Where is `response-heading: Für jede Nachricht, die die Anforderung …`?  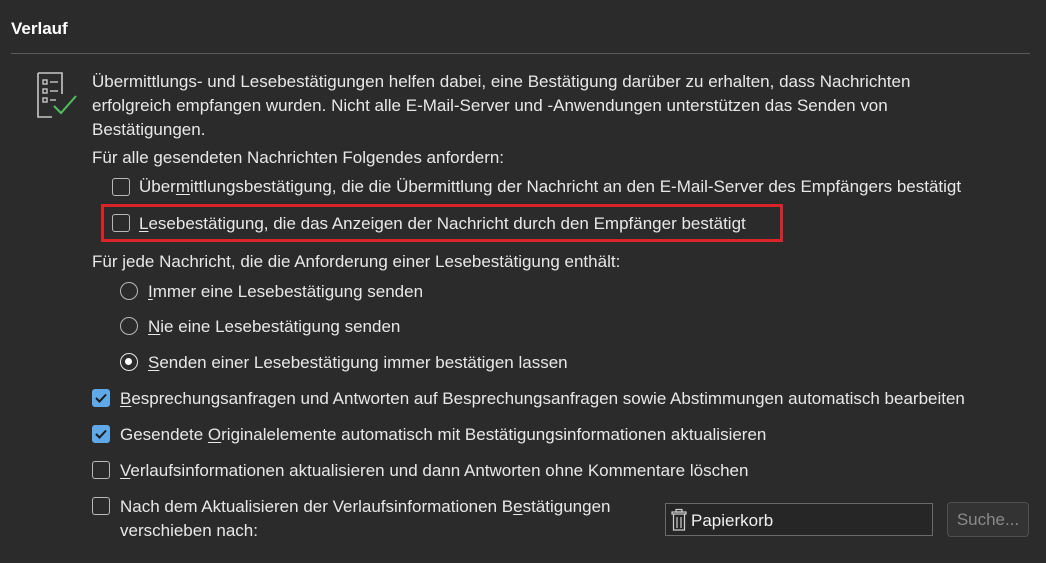 response-heading: Für jede Nachricht, die die Anforderung … is located at coordinates (356, 261).